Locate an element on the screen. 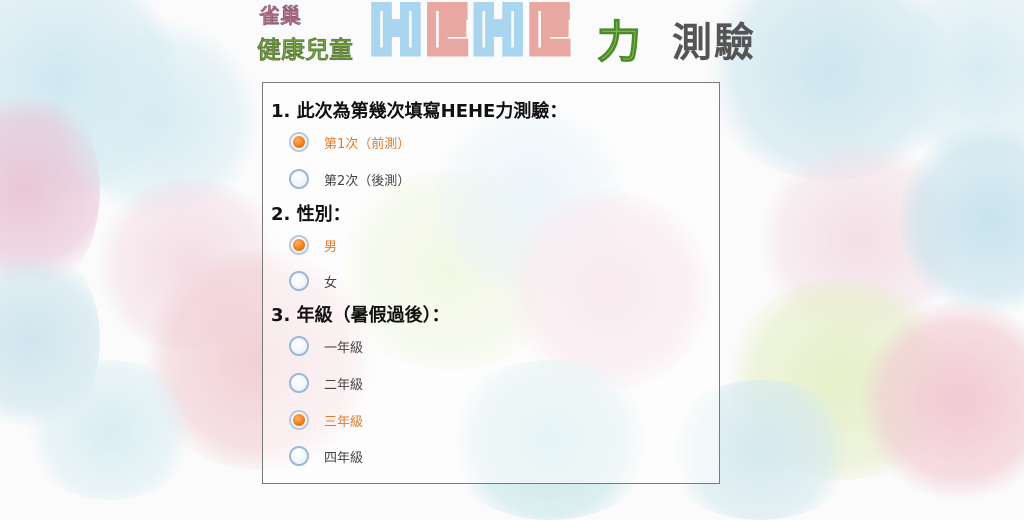 This screenshot has width=1024, height=520. logo-line2-text: 健康兒童 is located at coordinates (305, 50).